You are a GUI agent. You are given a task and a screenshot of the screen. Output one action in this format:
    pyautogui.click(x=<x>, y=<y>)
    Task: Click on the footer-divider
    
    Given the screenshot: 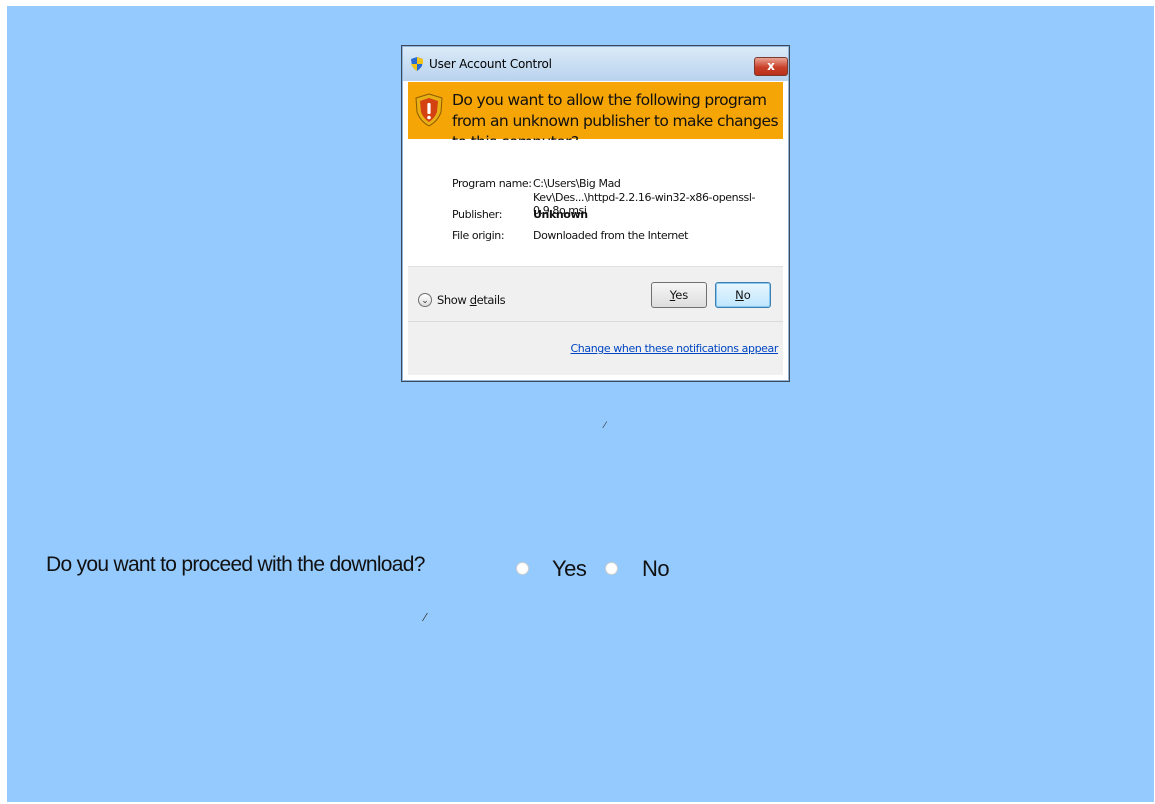 What is the action you would take?
    pyautogui.click(x=595, y=321)
    